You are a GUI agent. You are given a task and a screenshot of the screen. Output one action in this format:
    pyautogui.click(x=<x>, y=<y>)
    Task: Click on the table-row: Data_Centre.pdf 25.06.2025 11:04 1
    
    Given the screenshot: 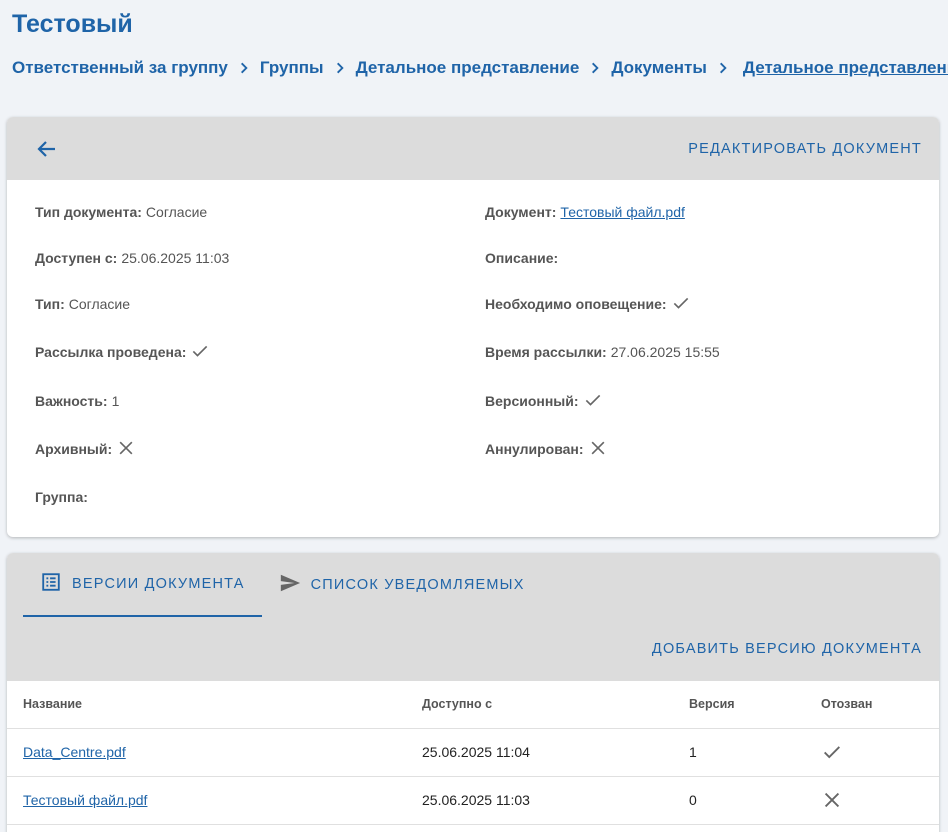 What is the action you would take?
    pyautogui.click(x=473, y=752)
    